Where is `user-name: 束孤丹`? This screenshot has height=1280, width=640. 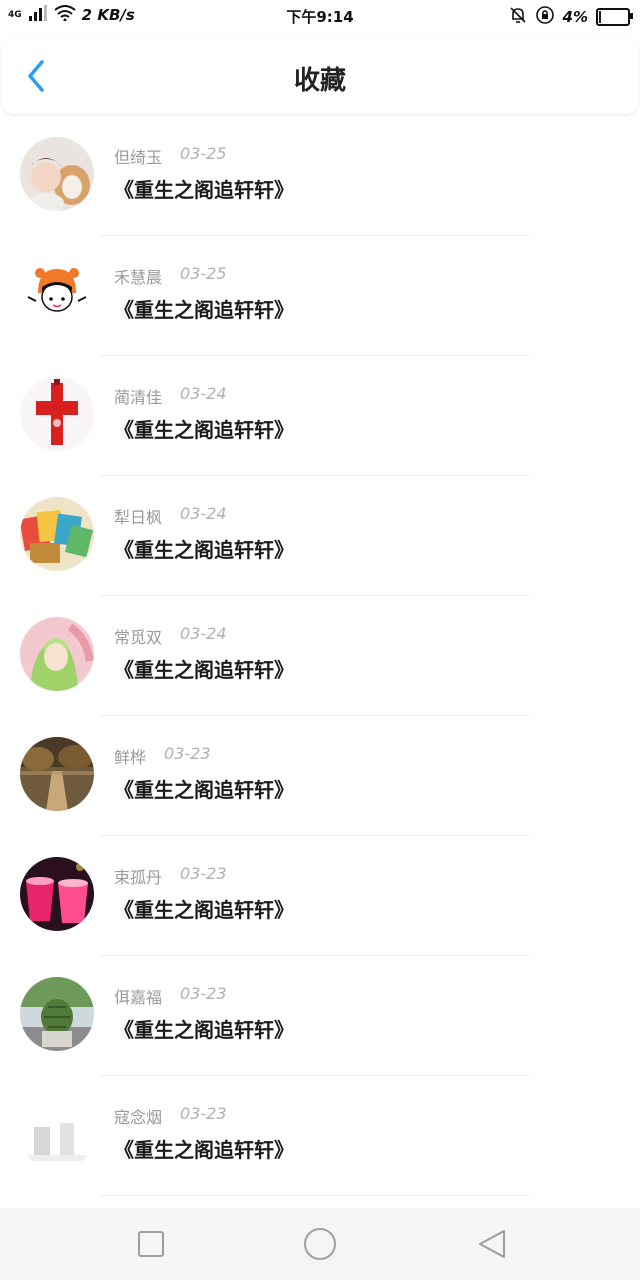 user-name: 束孤丹 is located at coordinates (138, 877).